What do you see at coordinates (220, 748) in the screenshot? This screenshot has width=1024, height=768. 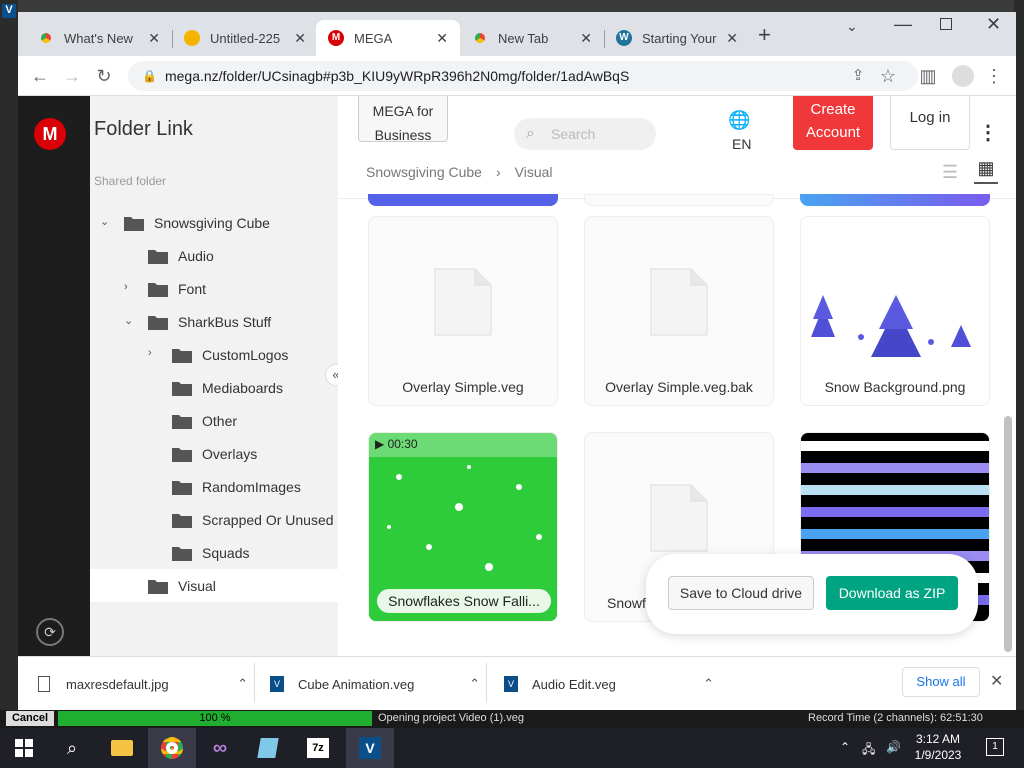 I see `visual-studio-icon: ∞` at bounding box center [220, 748].